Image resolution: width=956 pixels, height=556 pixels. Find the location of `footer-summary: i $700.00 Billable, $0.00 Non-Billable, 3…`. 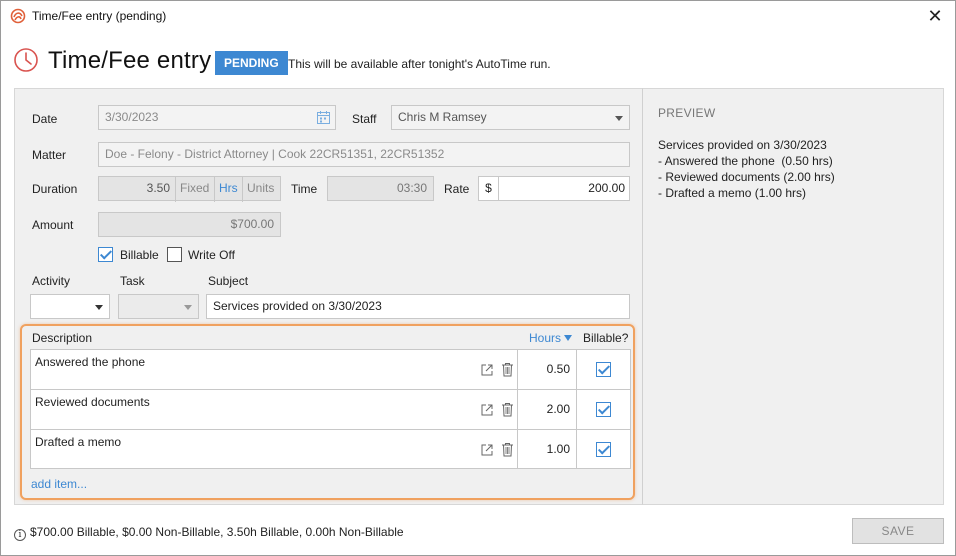

footer-summary: i $700.00 Billable, $0.00 Non-Billable, 3… is located at coordinates (209, 533).